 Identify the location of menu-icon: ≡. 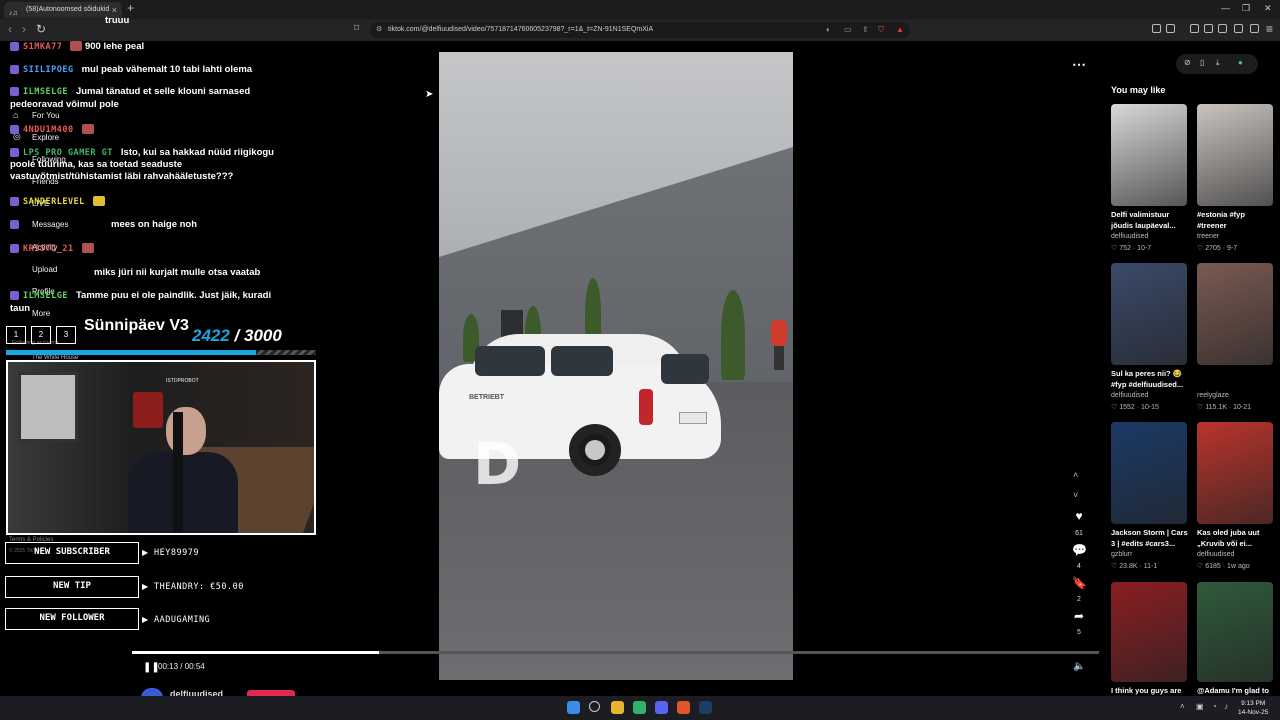
(1269, 29).